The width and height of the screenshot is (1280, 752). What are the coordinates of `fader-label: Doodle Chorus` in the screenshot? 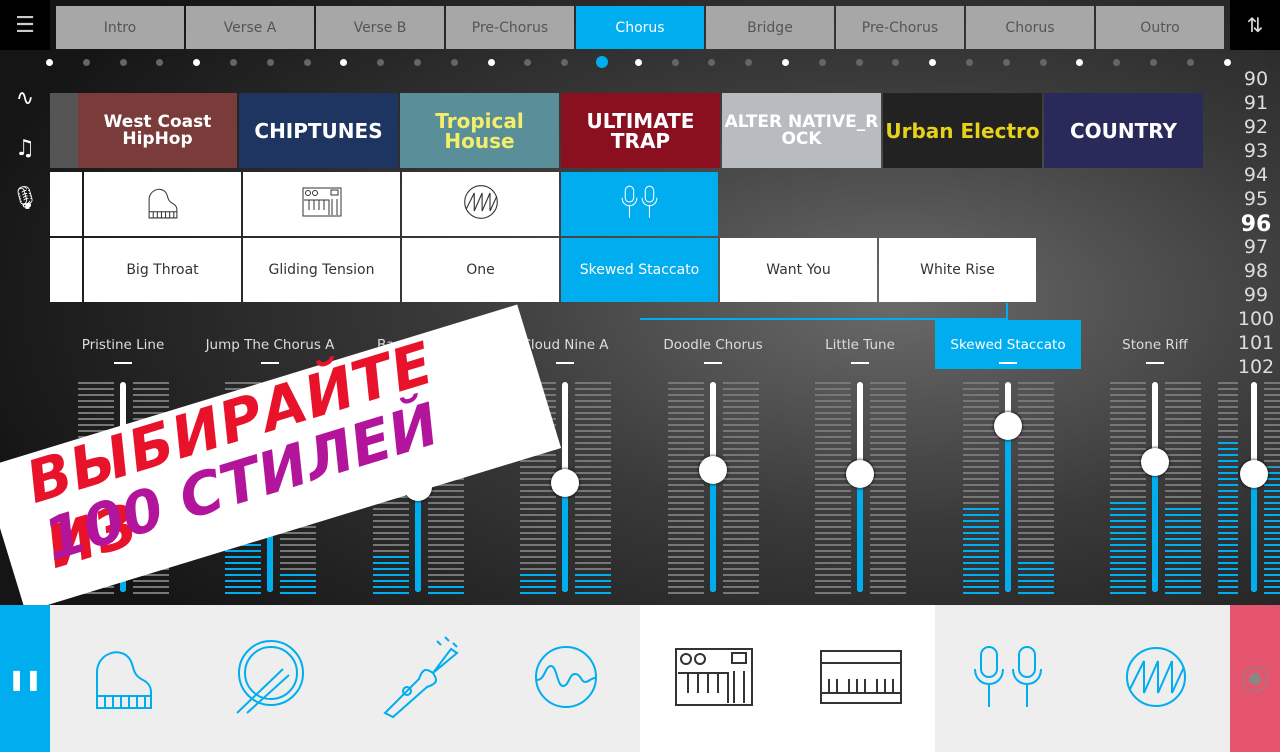 It's located at (713, 351).